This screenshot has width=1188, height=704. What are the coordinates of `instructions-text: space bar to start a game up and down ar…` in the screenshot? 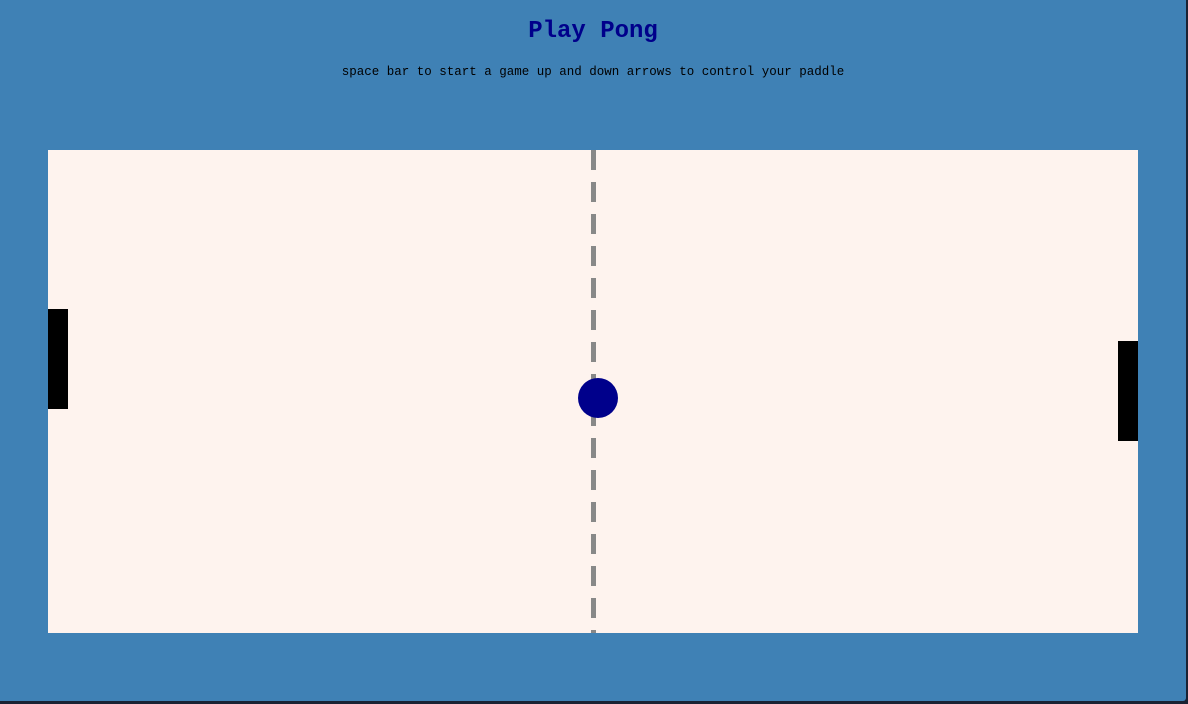 It's located at (593, 72).